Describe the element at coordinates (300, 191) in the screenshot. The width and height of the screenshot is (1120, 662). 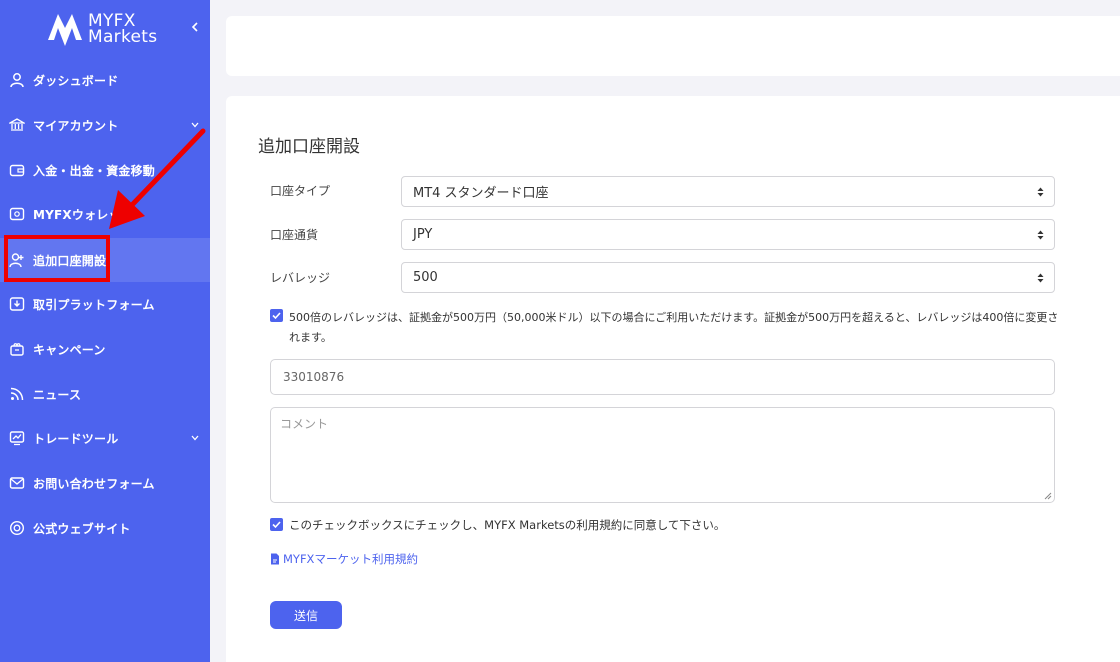
I see `account-type-label: 口座タイプ` at that location.